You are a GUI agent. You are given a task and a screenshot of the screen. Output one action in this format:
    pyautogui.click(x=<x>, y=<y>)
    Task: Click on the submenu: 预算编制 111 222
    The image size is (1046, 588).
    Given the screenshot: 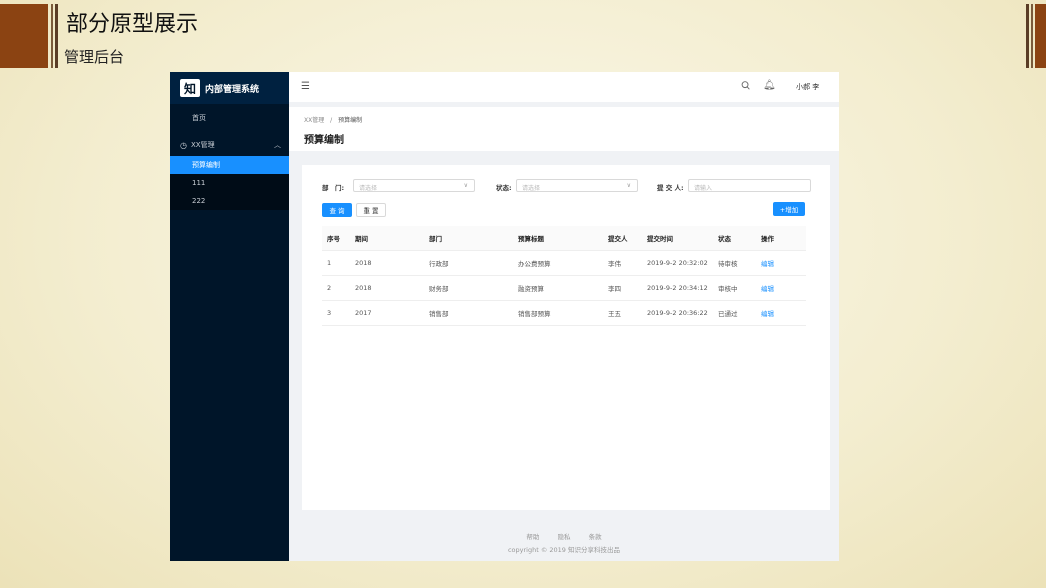 What is the action you would take?
    pyautogui.click(x=229, y=183)
    